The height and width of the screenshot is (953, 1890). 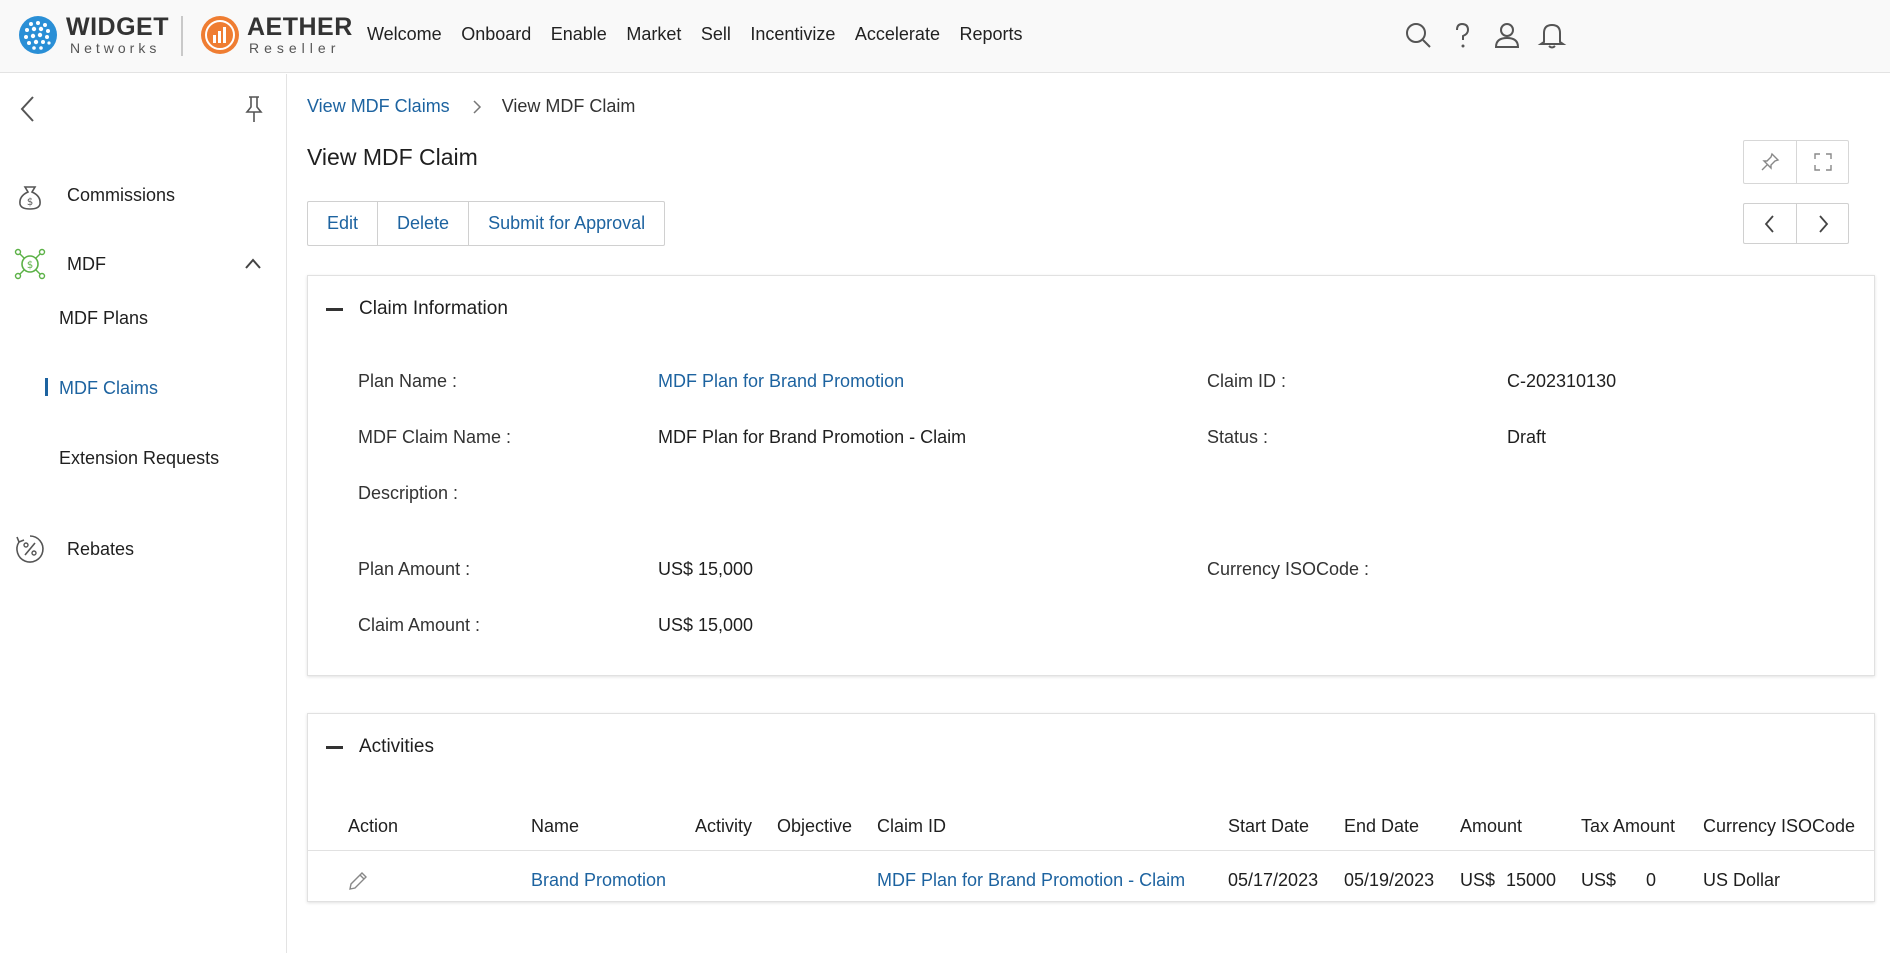 What do you see at coordinates (990, 34) in the screenshot?
I see `nav-reports: Reports` at bounding box center [990, 34].